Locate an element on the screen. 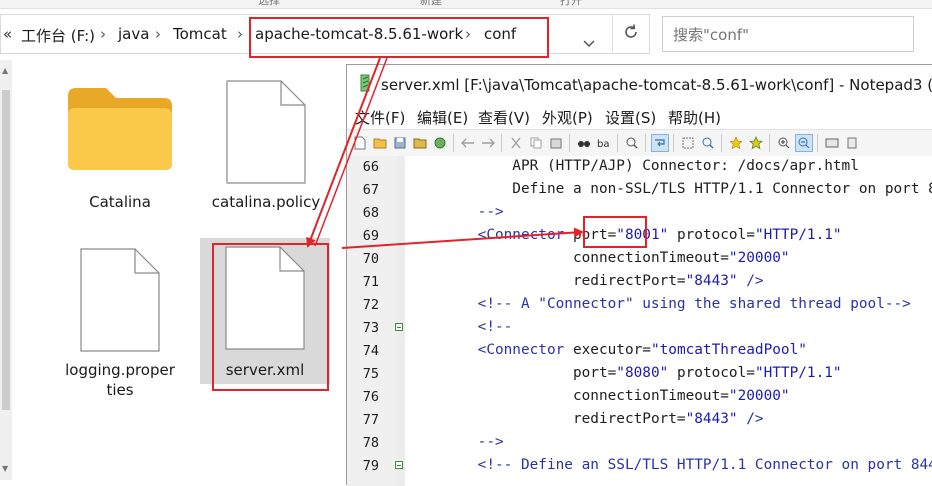 The image size is (932, 486). file-item-server-xml: server.xml is located at coordinates (265, 311).